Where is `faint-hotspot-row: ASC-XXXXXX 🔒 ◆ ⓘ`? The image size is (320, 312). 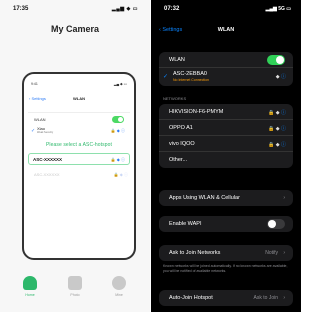
faint-hotspot-row: ASC-XXXXXX 🔒 ◆ ⓘ is located at coordinates (81, 174).